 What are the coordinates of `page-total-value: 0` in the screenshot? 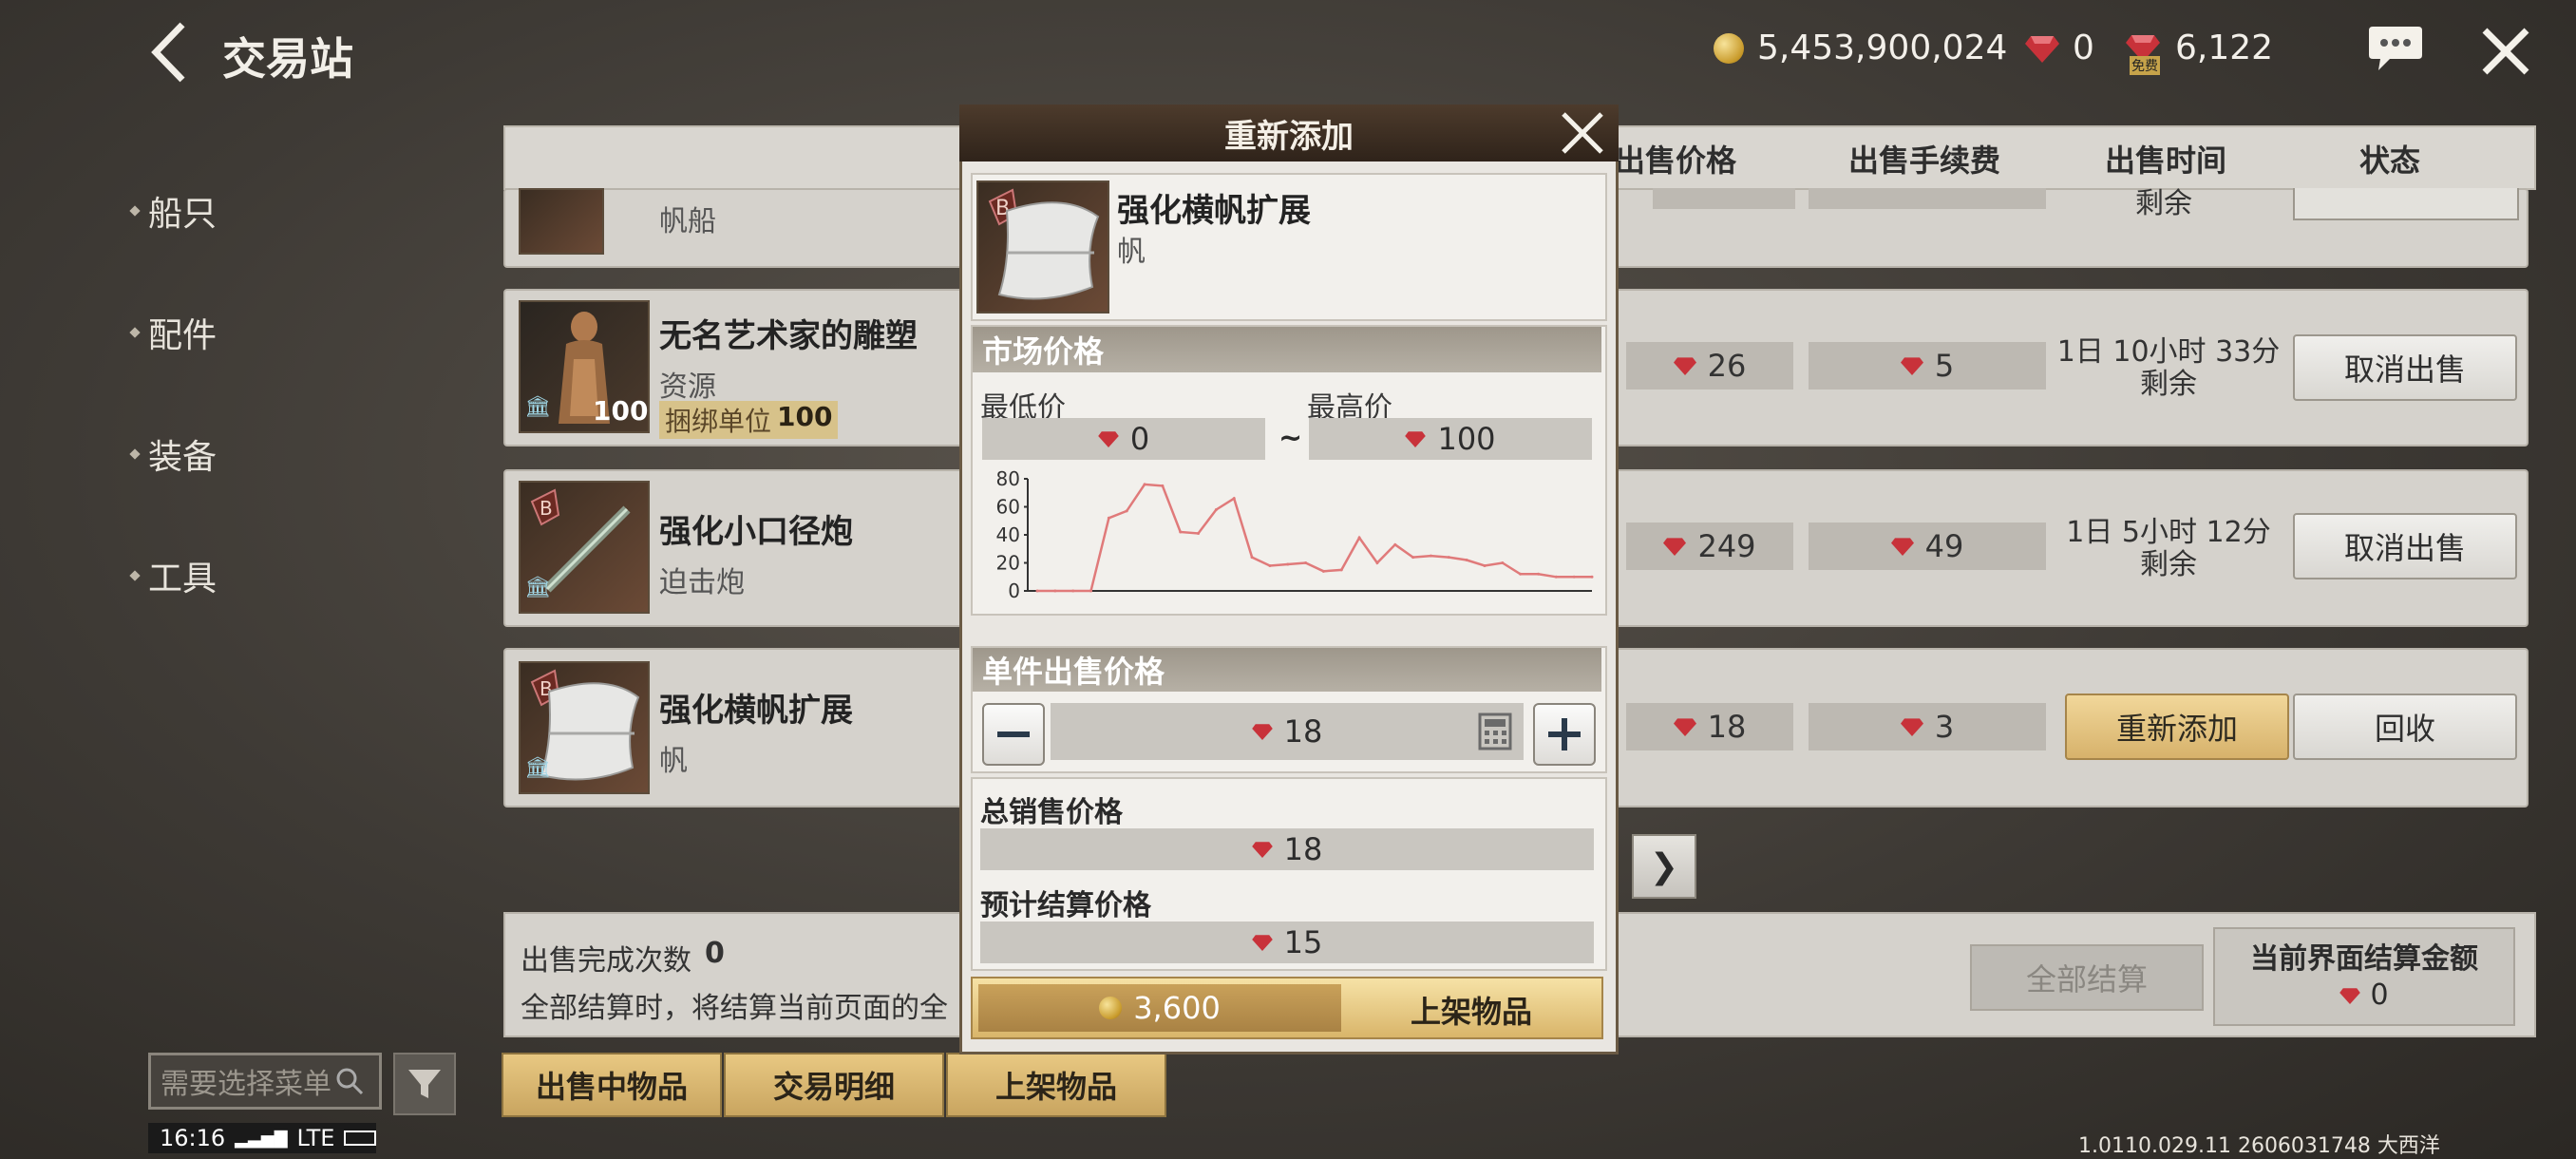 It's located at (2379, 995).